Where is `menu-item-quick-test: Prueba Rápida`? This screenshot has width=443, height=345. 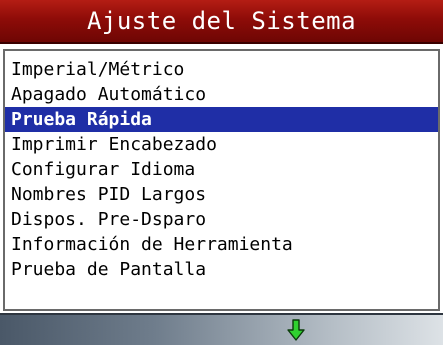
menu-item-quick-test: Prueba Rápida is located at coordinates (221, 119).